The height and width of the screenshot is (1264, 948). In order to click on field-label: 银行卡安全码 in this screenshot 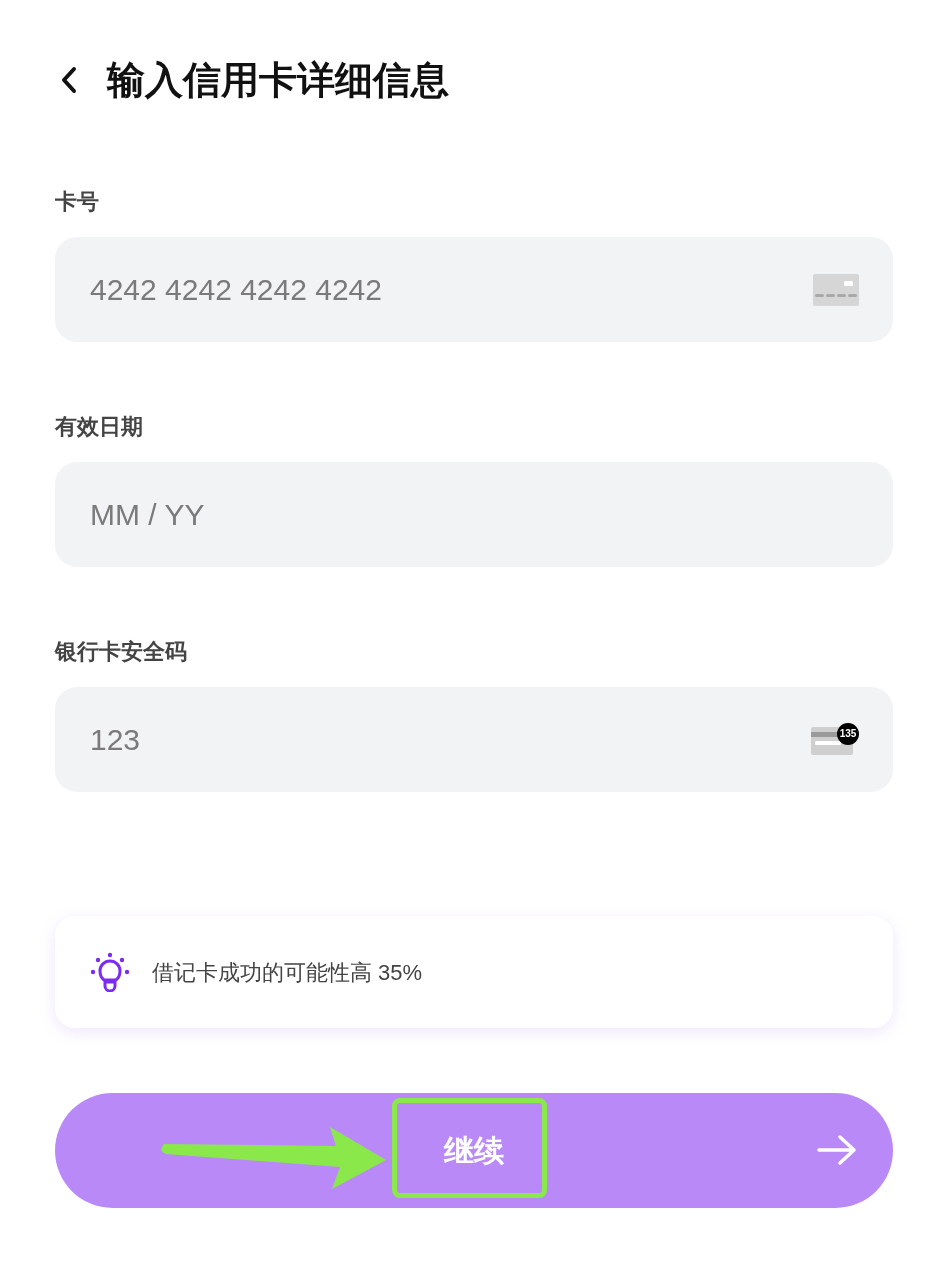, I will do `click(121, 652)`.